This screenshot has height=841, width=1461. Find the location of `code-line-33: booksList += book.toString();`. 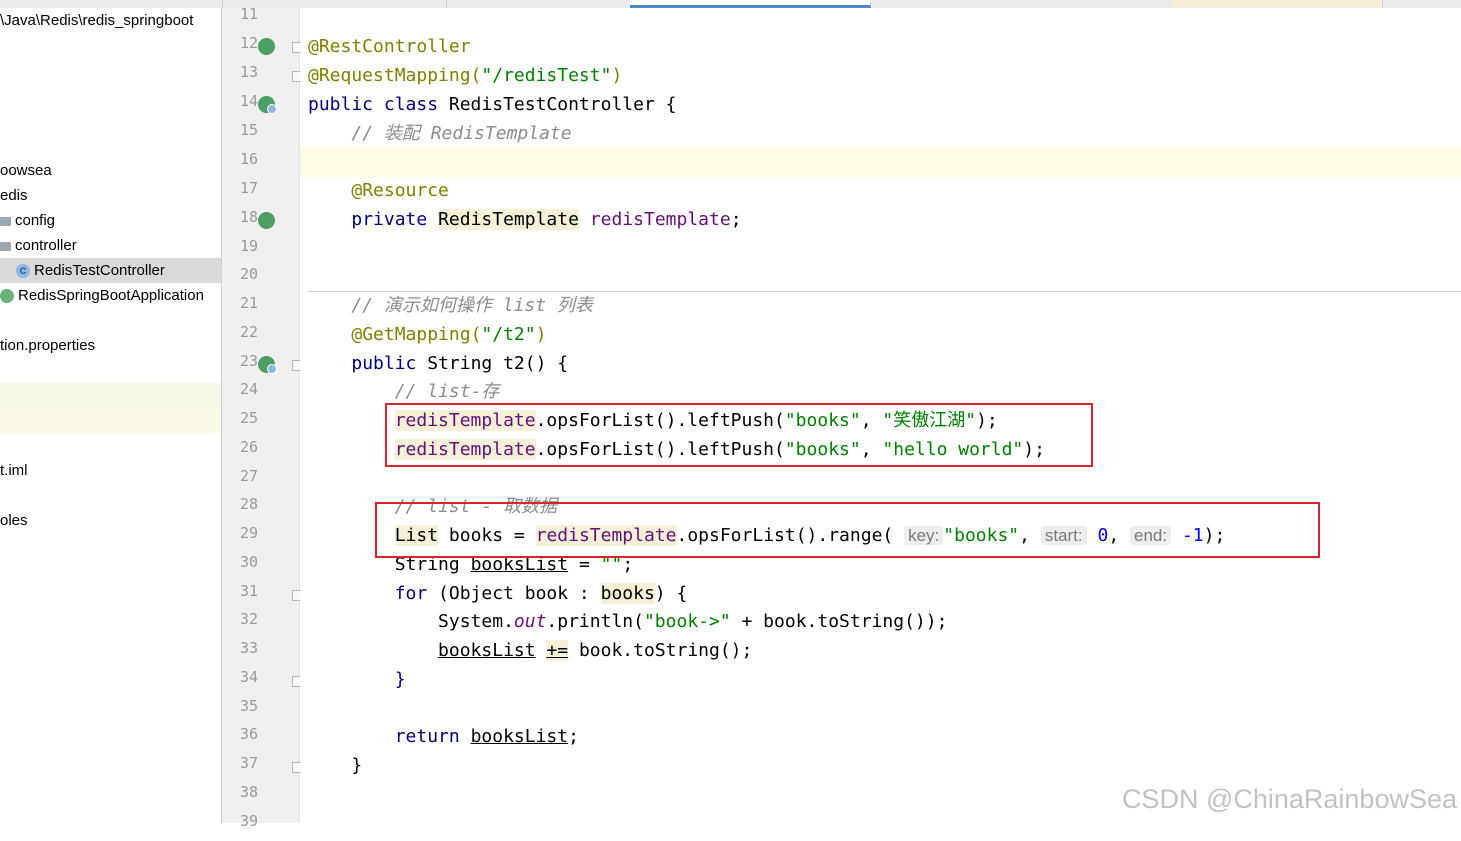

code-line-33: booksList += book.toString(); is located at coordinates (530, 650).